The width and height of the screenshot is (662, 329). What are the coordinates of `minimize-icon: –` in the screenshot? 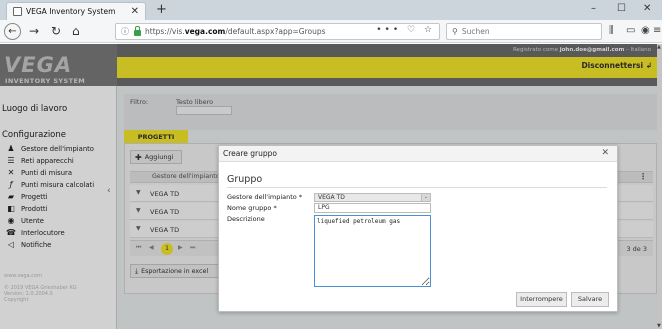 It's located at (593, 8).